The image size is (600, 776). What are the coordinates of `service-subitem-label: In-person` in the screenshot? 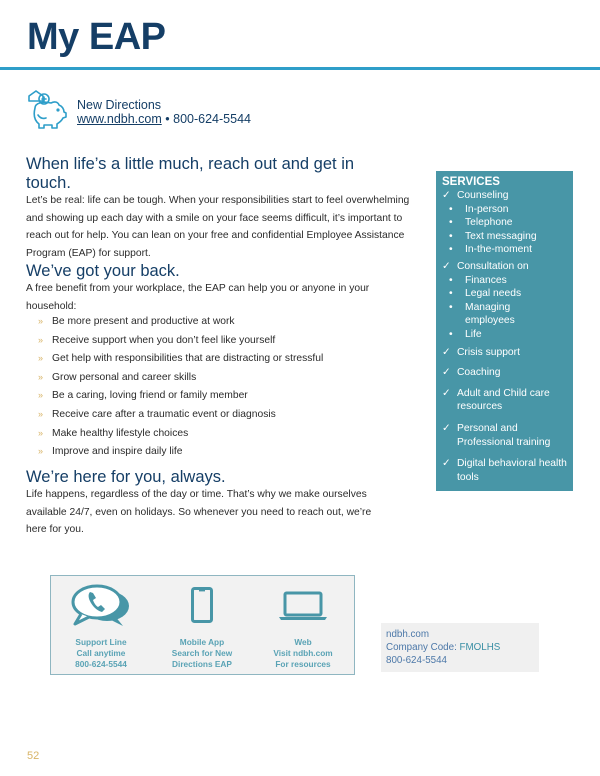 It's located at (487, 209).